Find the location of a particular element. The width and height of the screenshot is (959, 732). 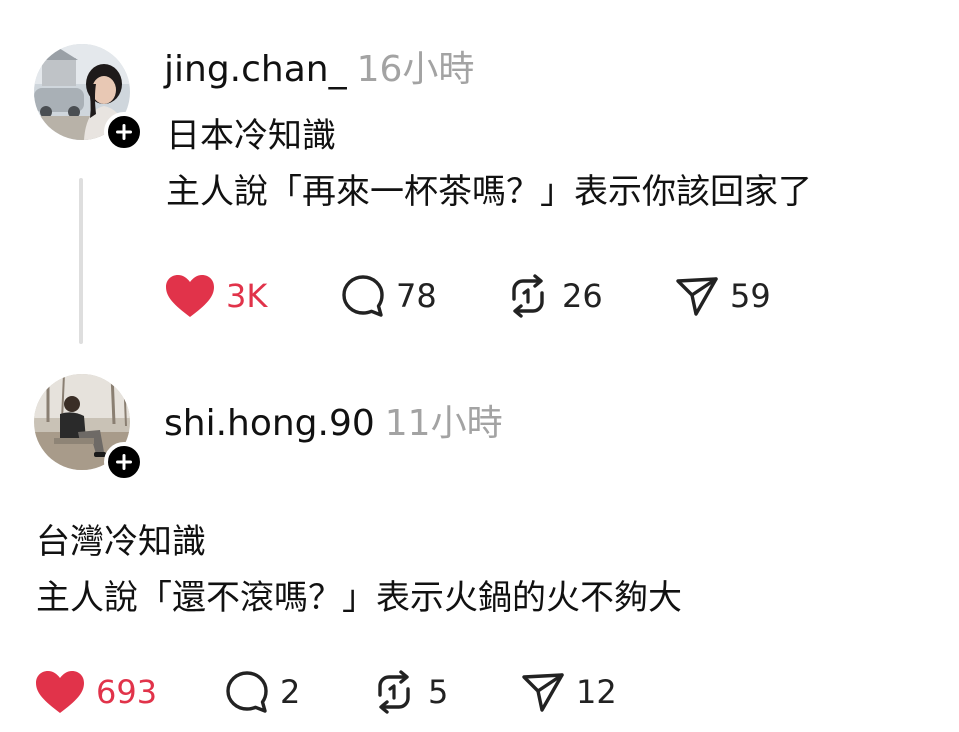

comment-count: 2 is located at coordinates (290, 692).